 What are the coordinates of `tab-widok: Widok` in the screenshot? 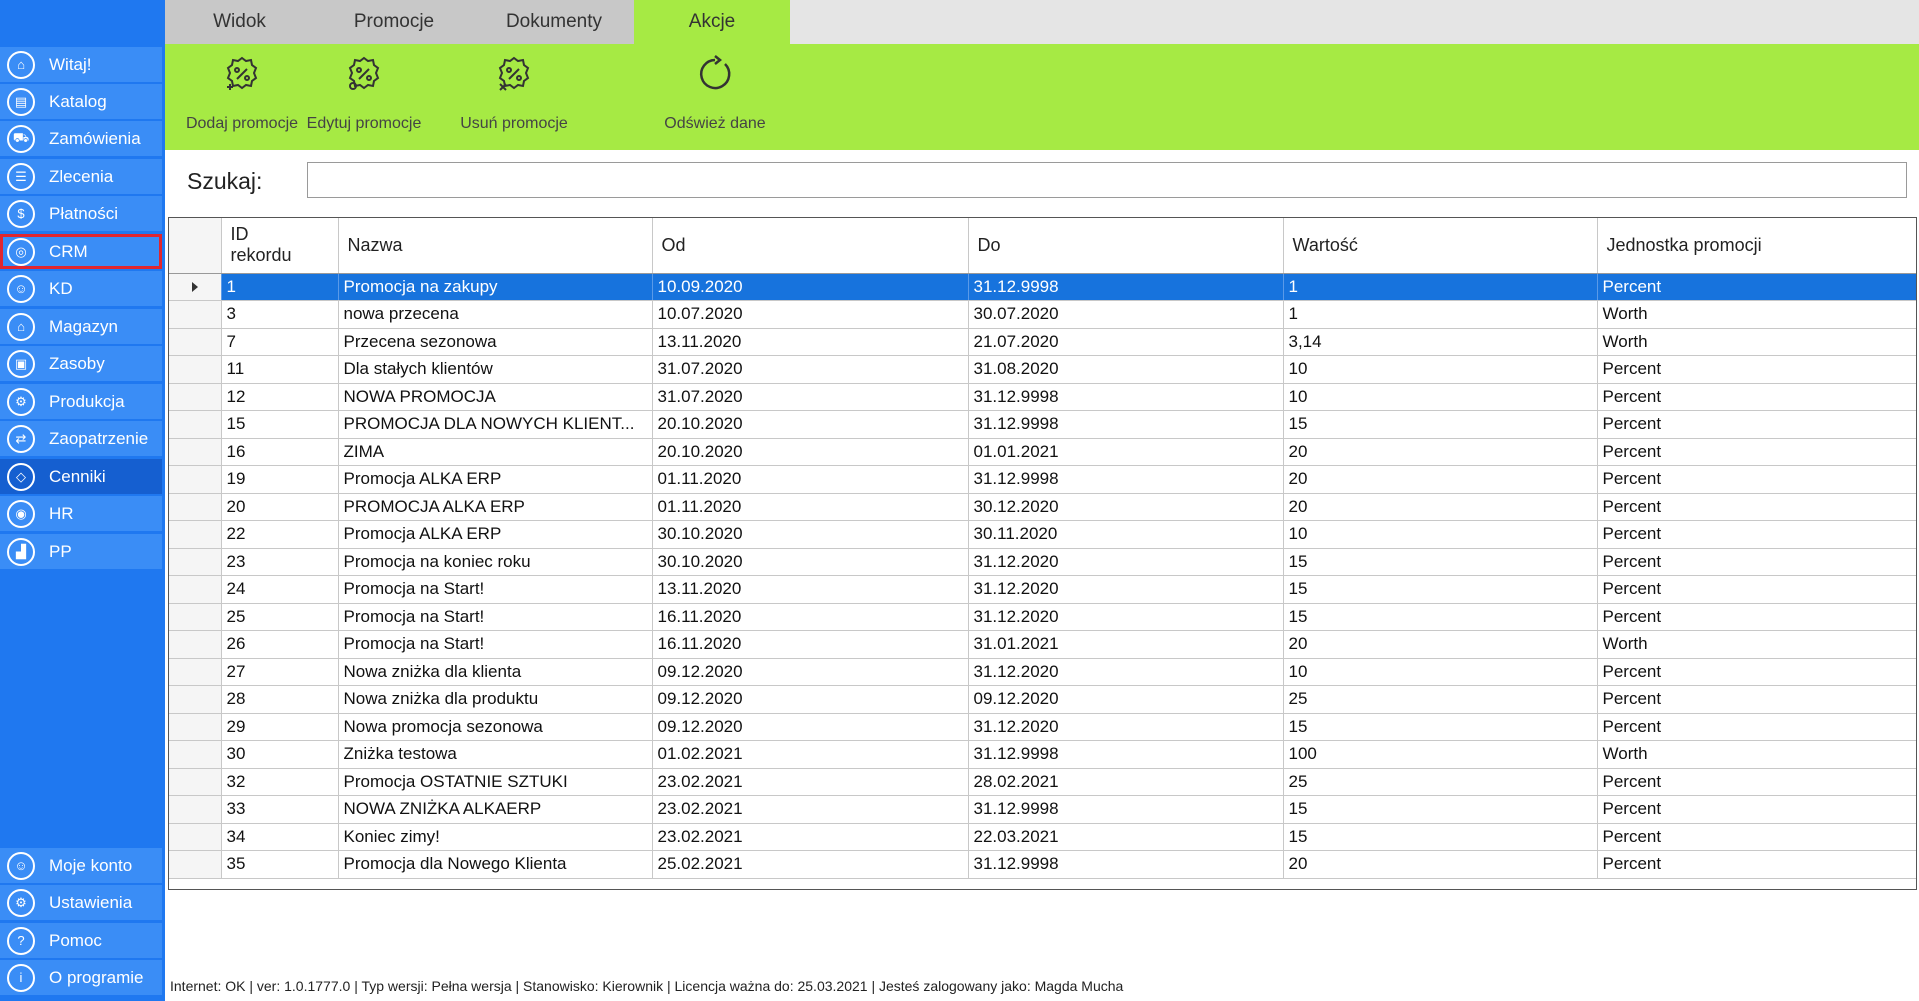 It's located at (239, 22).